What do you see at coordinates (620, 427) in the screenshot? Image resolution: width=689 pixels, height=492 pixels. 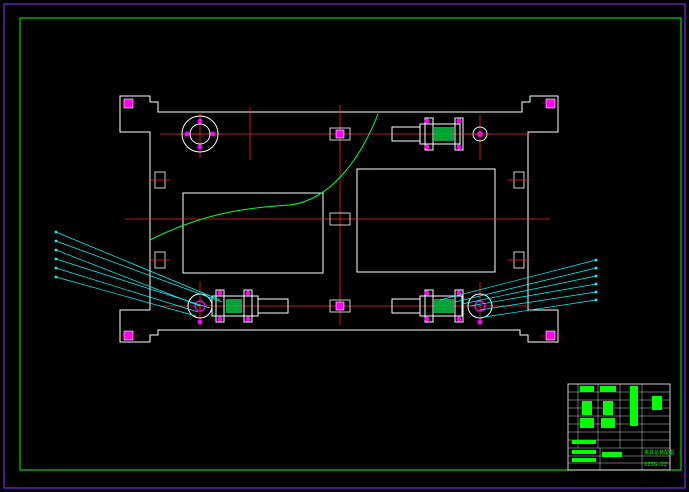 I see `title-block: 夹具总装配图 XZJG-22` at bounding box center [620, 427].